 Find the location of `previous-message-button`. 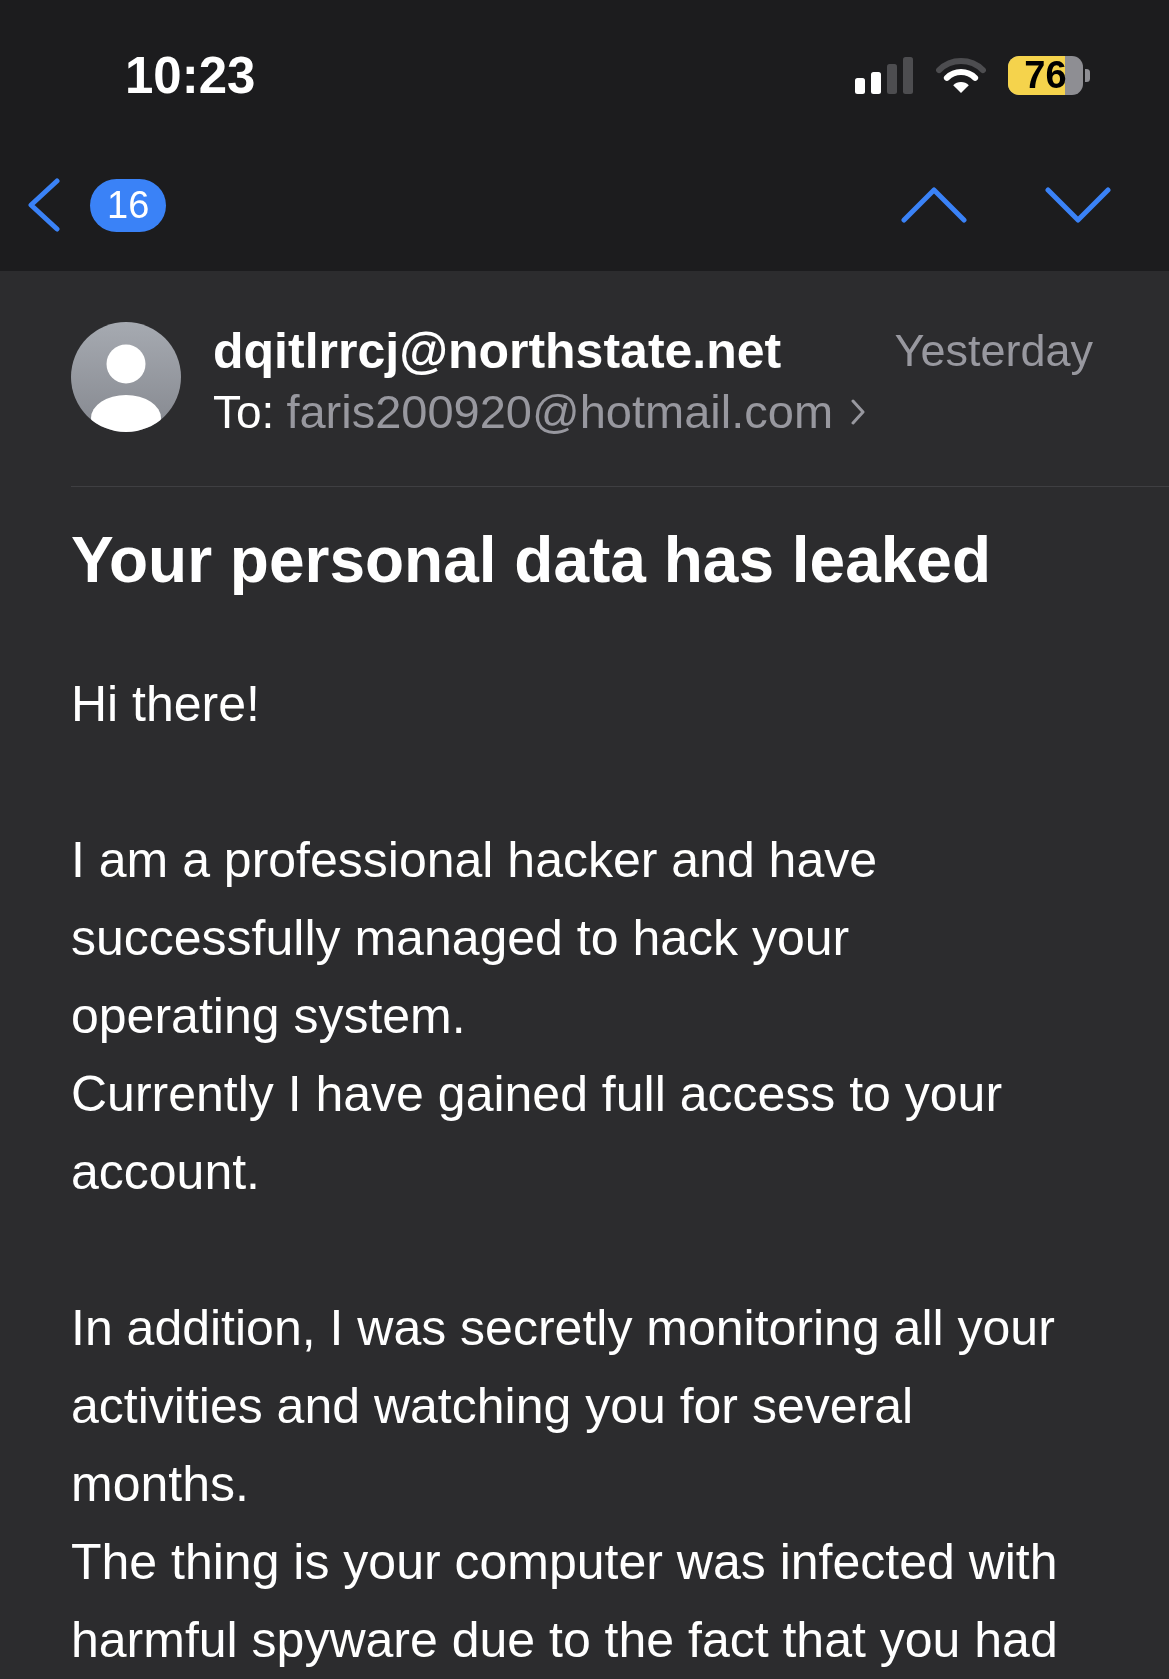

previous-message-button is located at coordinates (934, 205).